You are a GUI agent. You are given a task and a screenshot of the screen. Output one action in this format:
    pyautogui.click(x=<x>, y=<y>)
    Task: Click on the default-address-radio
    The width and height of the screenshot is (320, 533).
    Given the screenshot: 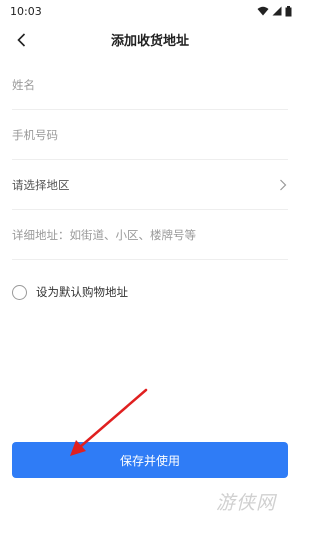 What is the action you would take?
    pyautogui.click(x=19, y=292)
    